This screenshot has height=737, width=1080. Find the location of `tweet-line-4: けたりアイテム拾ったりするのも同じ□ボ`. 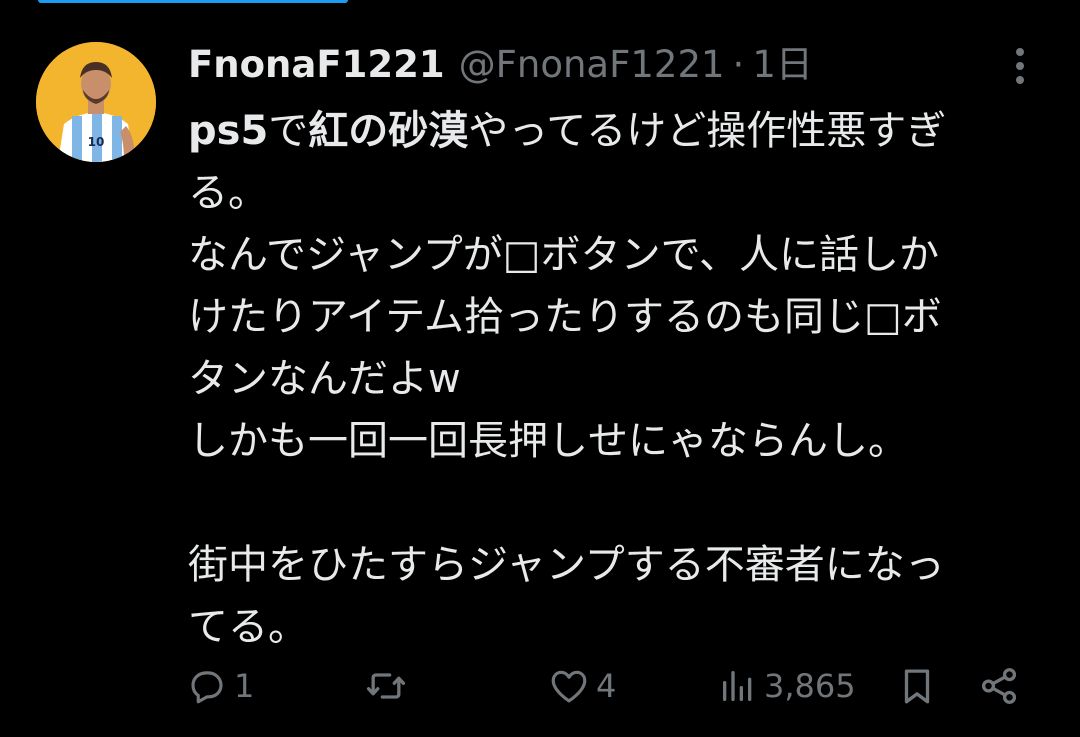

tweet-line-4: けたりアイテム拾ったりするのも同じ□ボ is located at coordinates (565, 317).